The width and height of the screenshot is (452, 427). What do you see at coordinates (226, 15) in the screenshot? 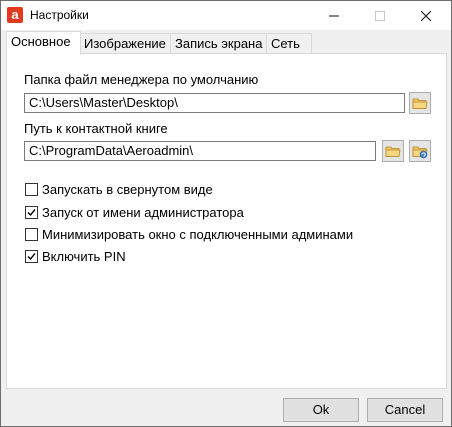
I see `title-bar: a Настройки` at bounding box center [226, 15].